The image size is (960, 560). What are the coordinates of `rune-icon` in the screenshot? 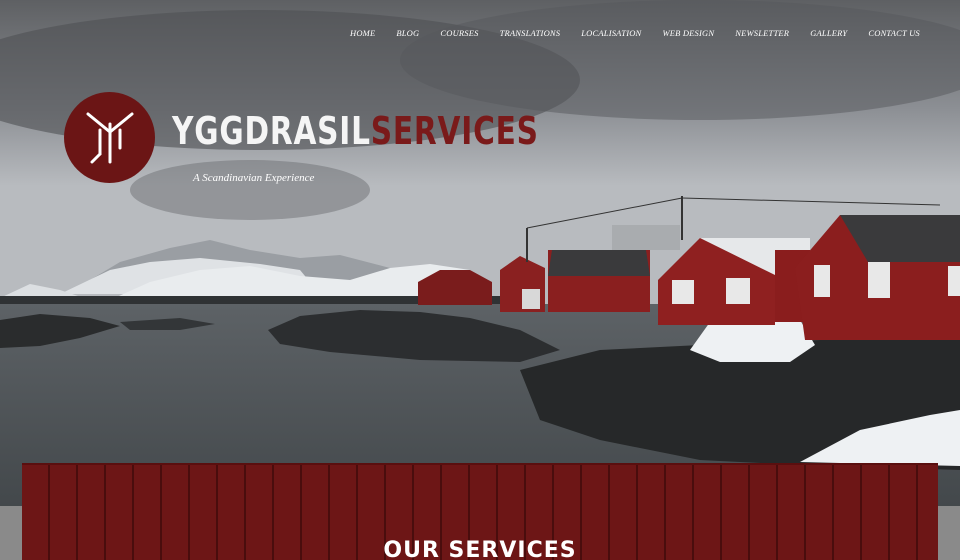 It's located at (109, 137).